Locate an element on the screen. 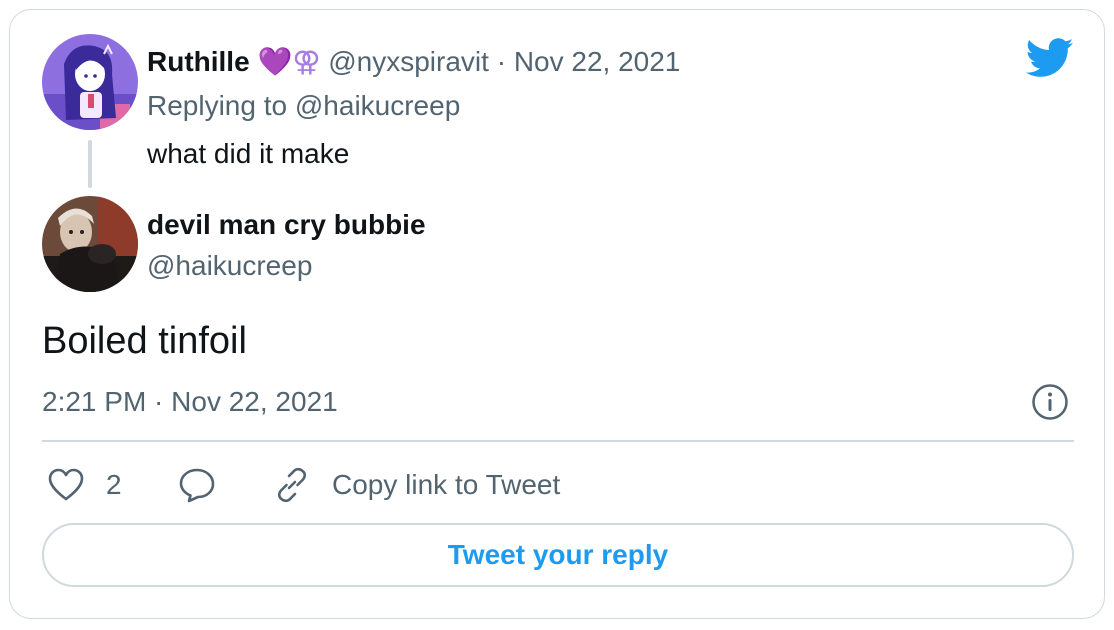 Image resolution: width=1114 pixels, height=630 pixels. tweet-your-reply-button: Tweet your reply is located at coordinates (558, 555).